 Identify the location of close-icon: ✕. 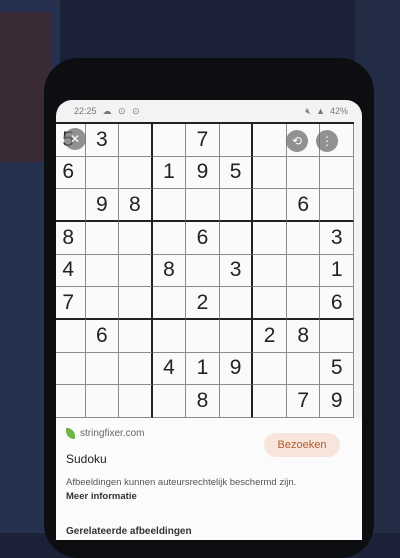
(75, 139).